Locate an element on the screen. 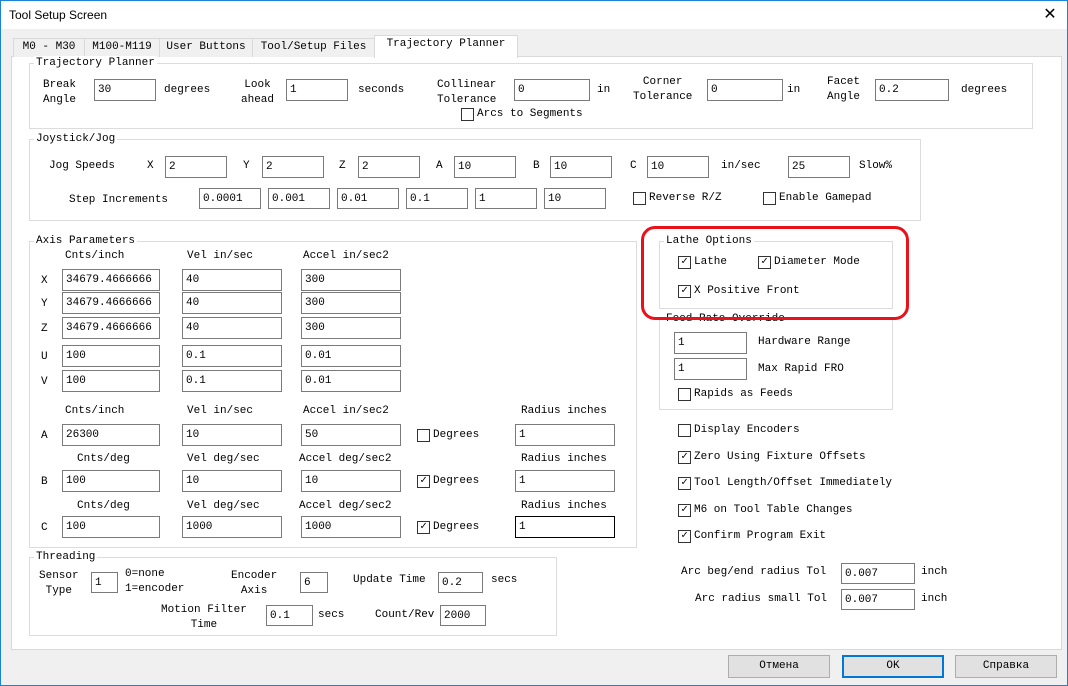 The height and width of the screenshot is (686, 1068). arc-begend-tol-label: Arc beg/end radius Tol is located at coordinates (754, 572).